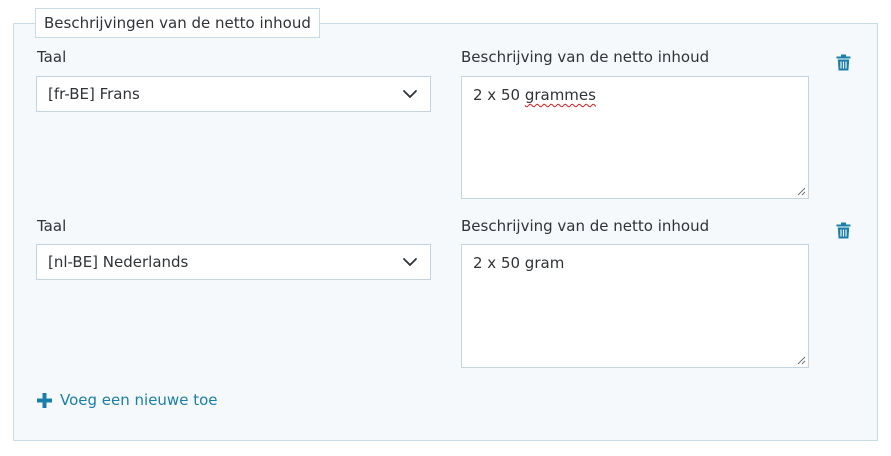 The height and width of the screenshot is (456, 891). Describe the element at coordinates (139, 400) in the screenshot. I see `add-new-label: Voeg een nieuwe toe` at that location.